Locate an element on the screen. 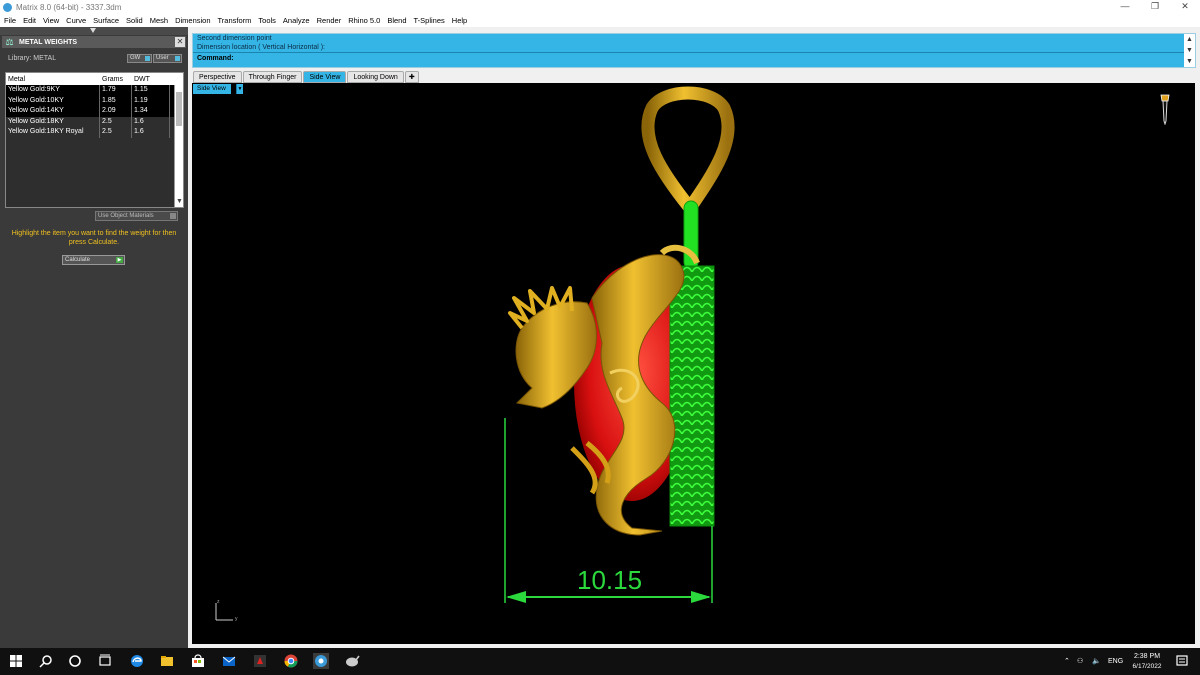 This screenshot has width=1200, height=675. camera-lens-icon is located at coordinates (1165, 109).